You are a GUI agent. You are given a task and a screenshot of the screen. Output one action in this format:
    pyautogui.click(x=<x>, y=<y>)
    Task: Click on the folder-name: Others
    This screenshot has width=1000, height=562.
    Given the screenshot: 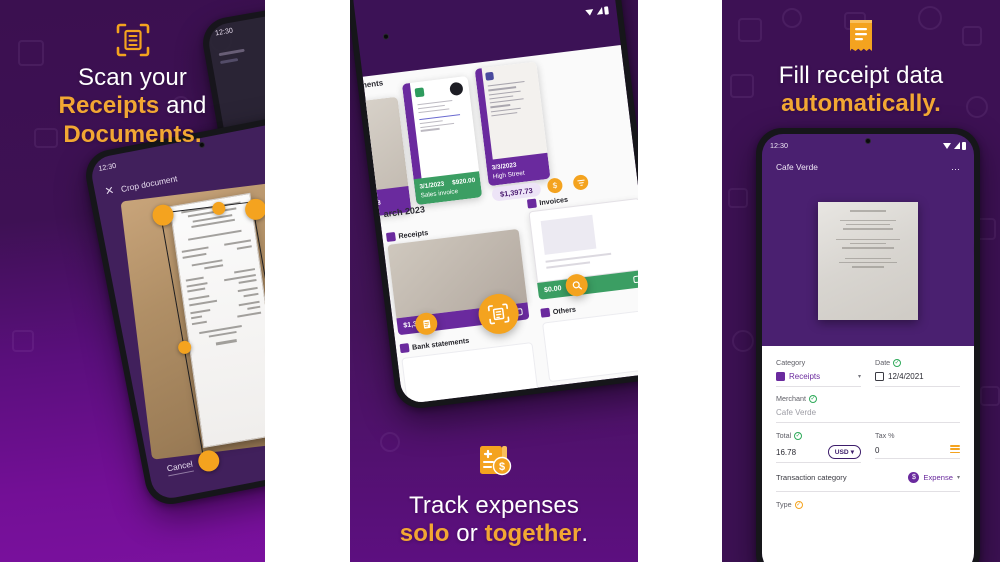 What is the action you would take?
    pyautogui.click(x=564, y=310)
    